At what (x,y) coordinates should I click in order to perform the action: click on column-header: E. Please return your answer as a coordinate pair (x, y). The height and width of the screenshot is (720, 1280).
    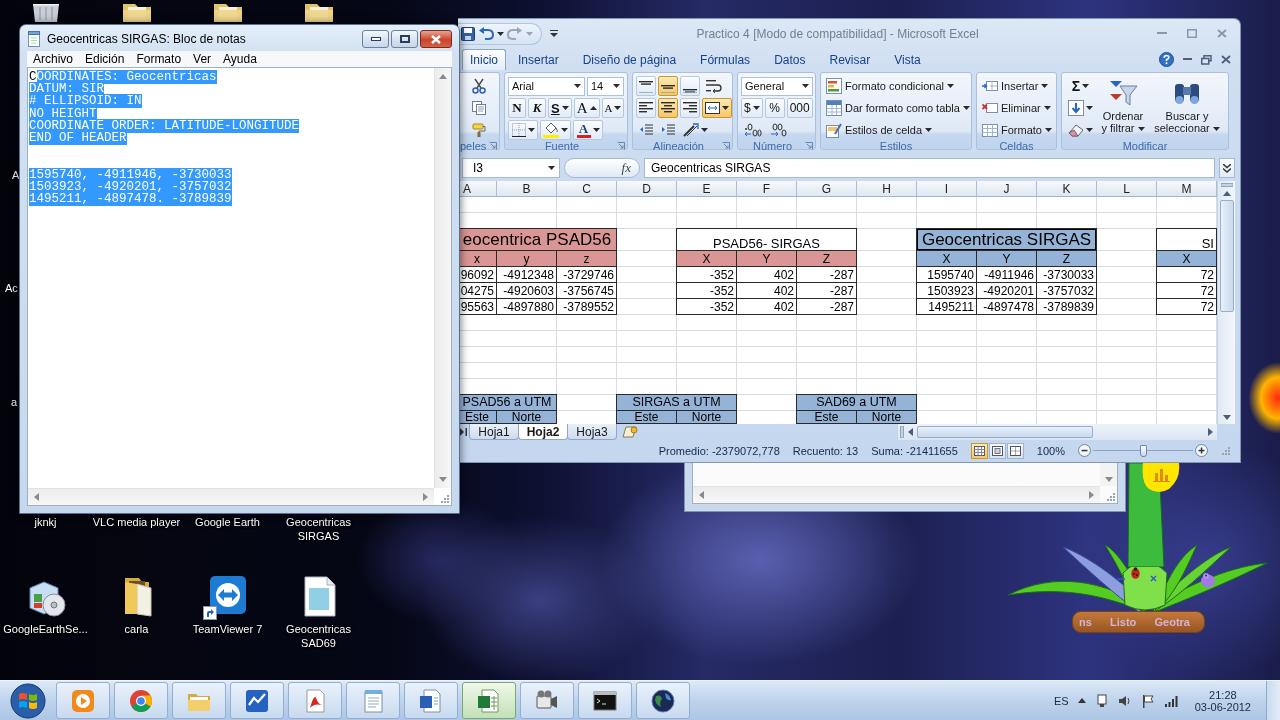
    Looking at the image, I should click on (707, 189).